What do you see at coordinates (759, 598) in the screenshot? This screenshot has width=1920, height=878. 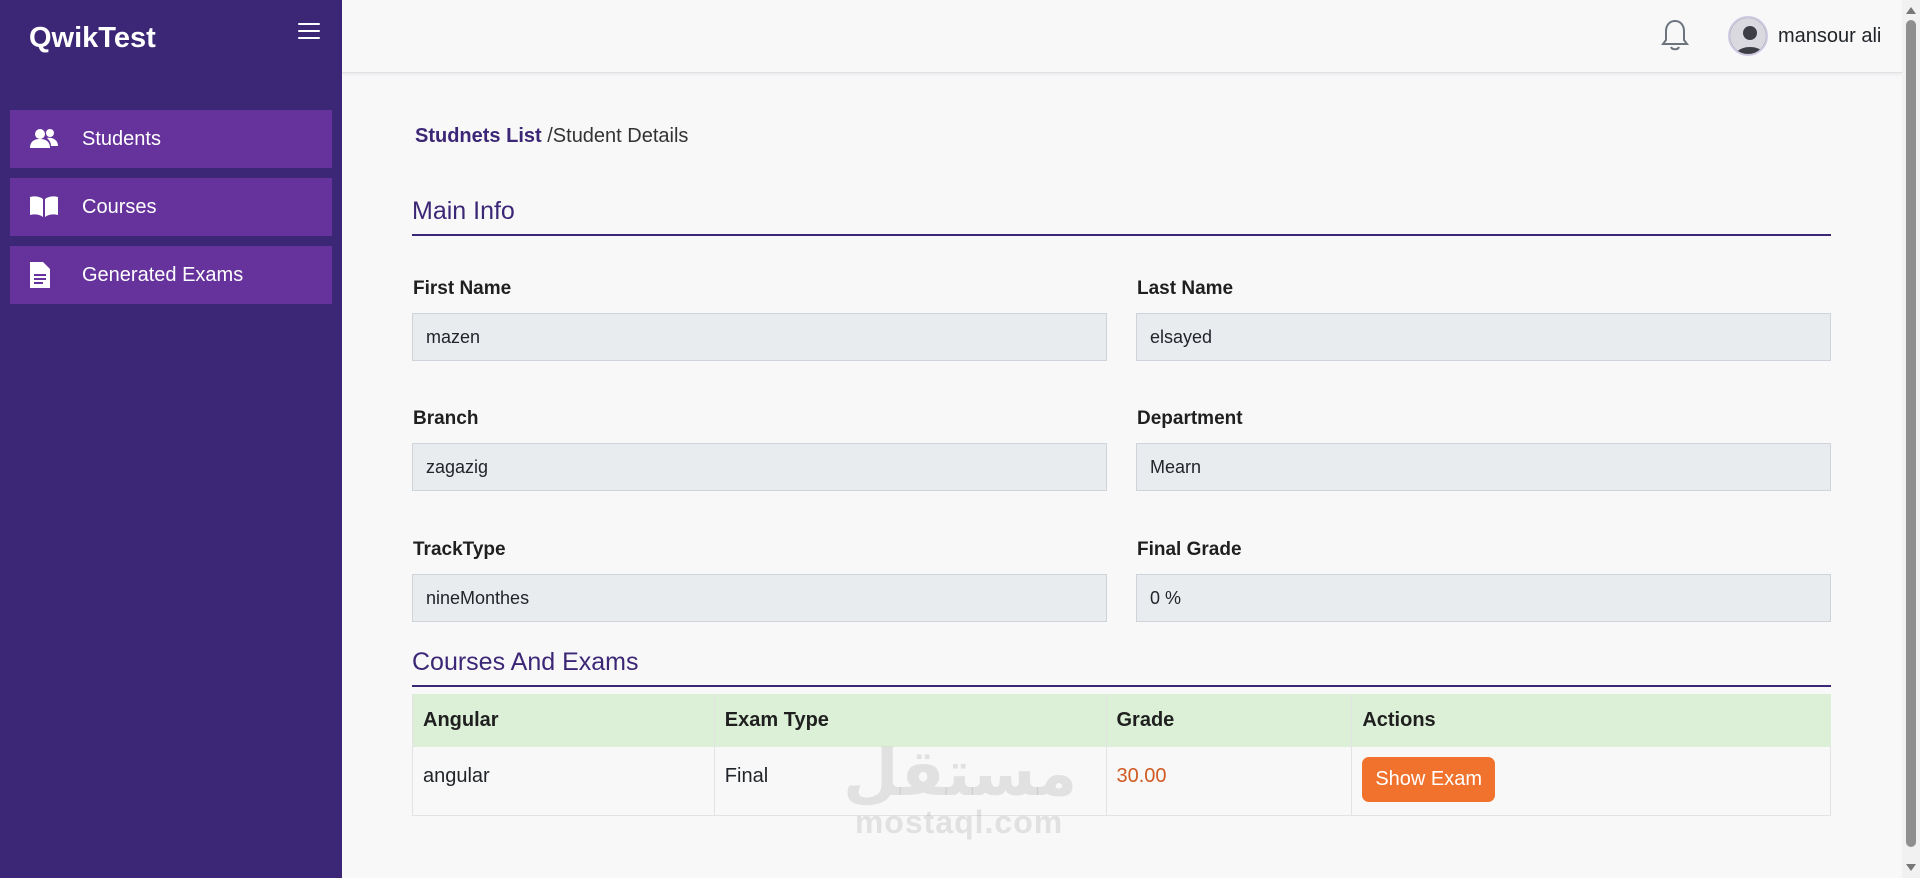 I see `track-type-field` at bounding box center [759, 598].